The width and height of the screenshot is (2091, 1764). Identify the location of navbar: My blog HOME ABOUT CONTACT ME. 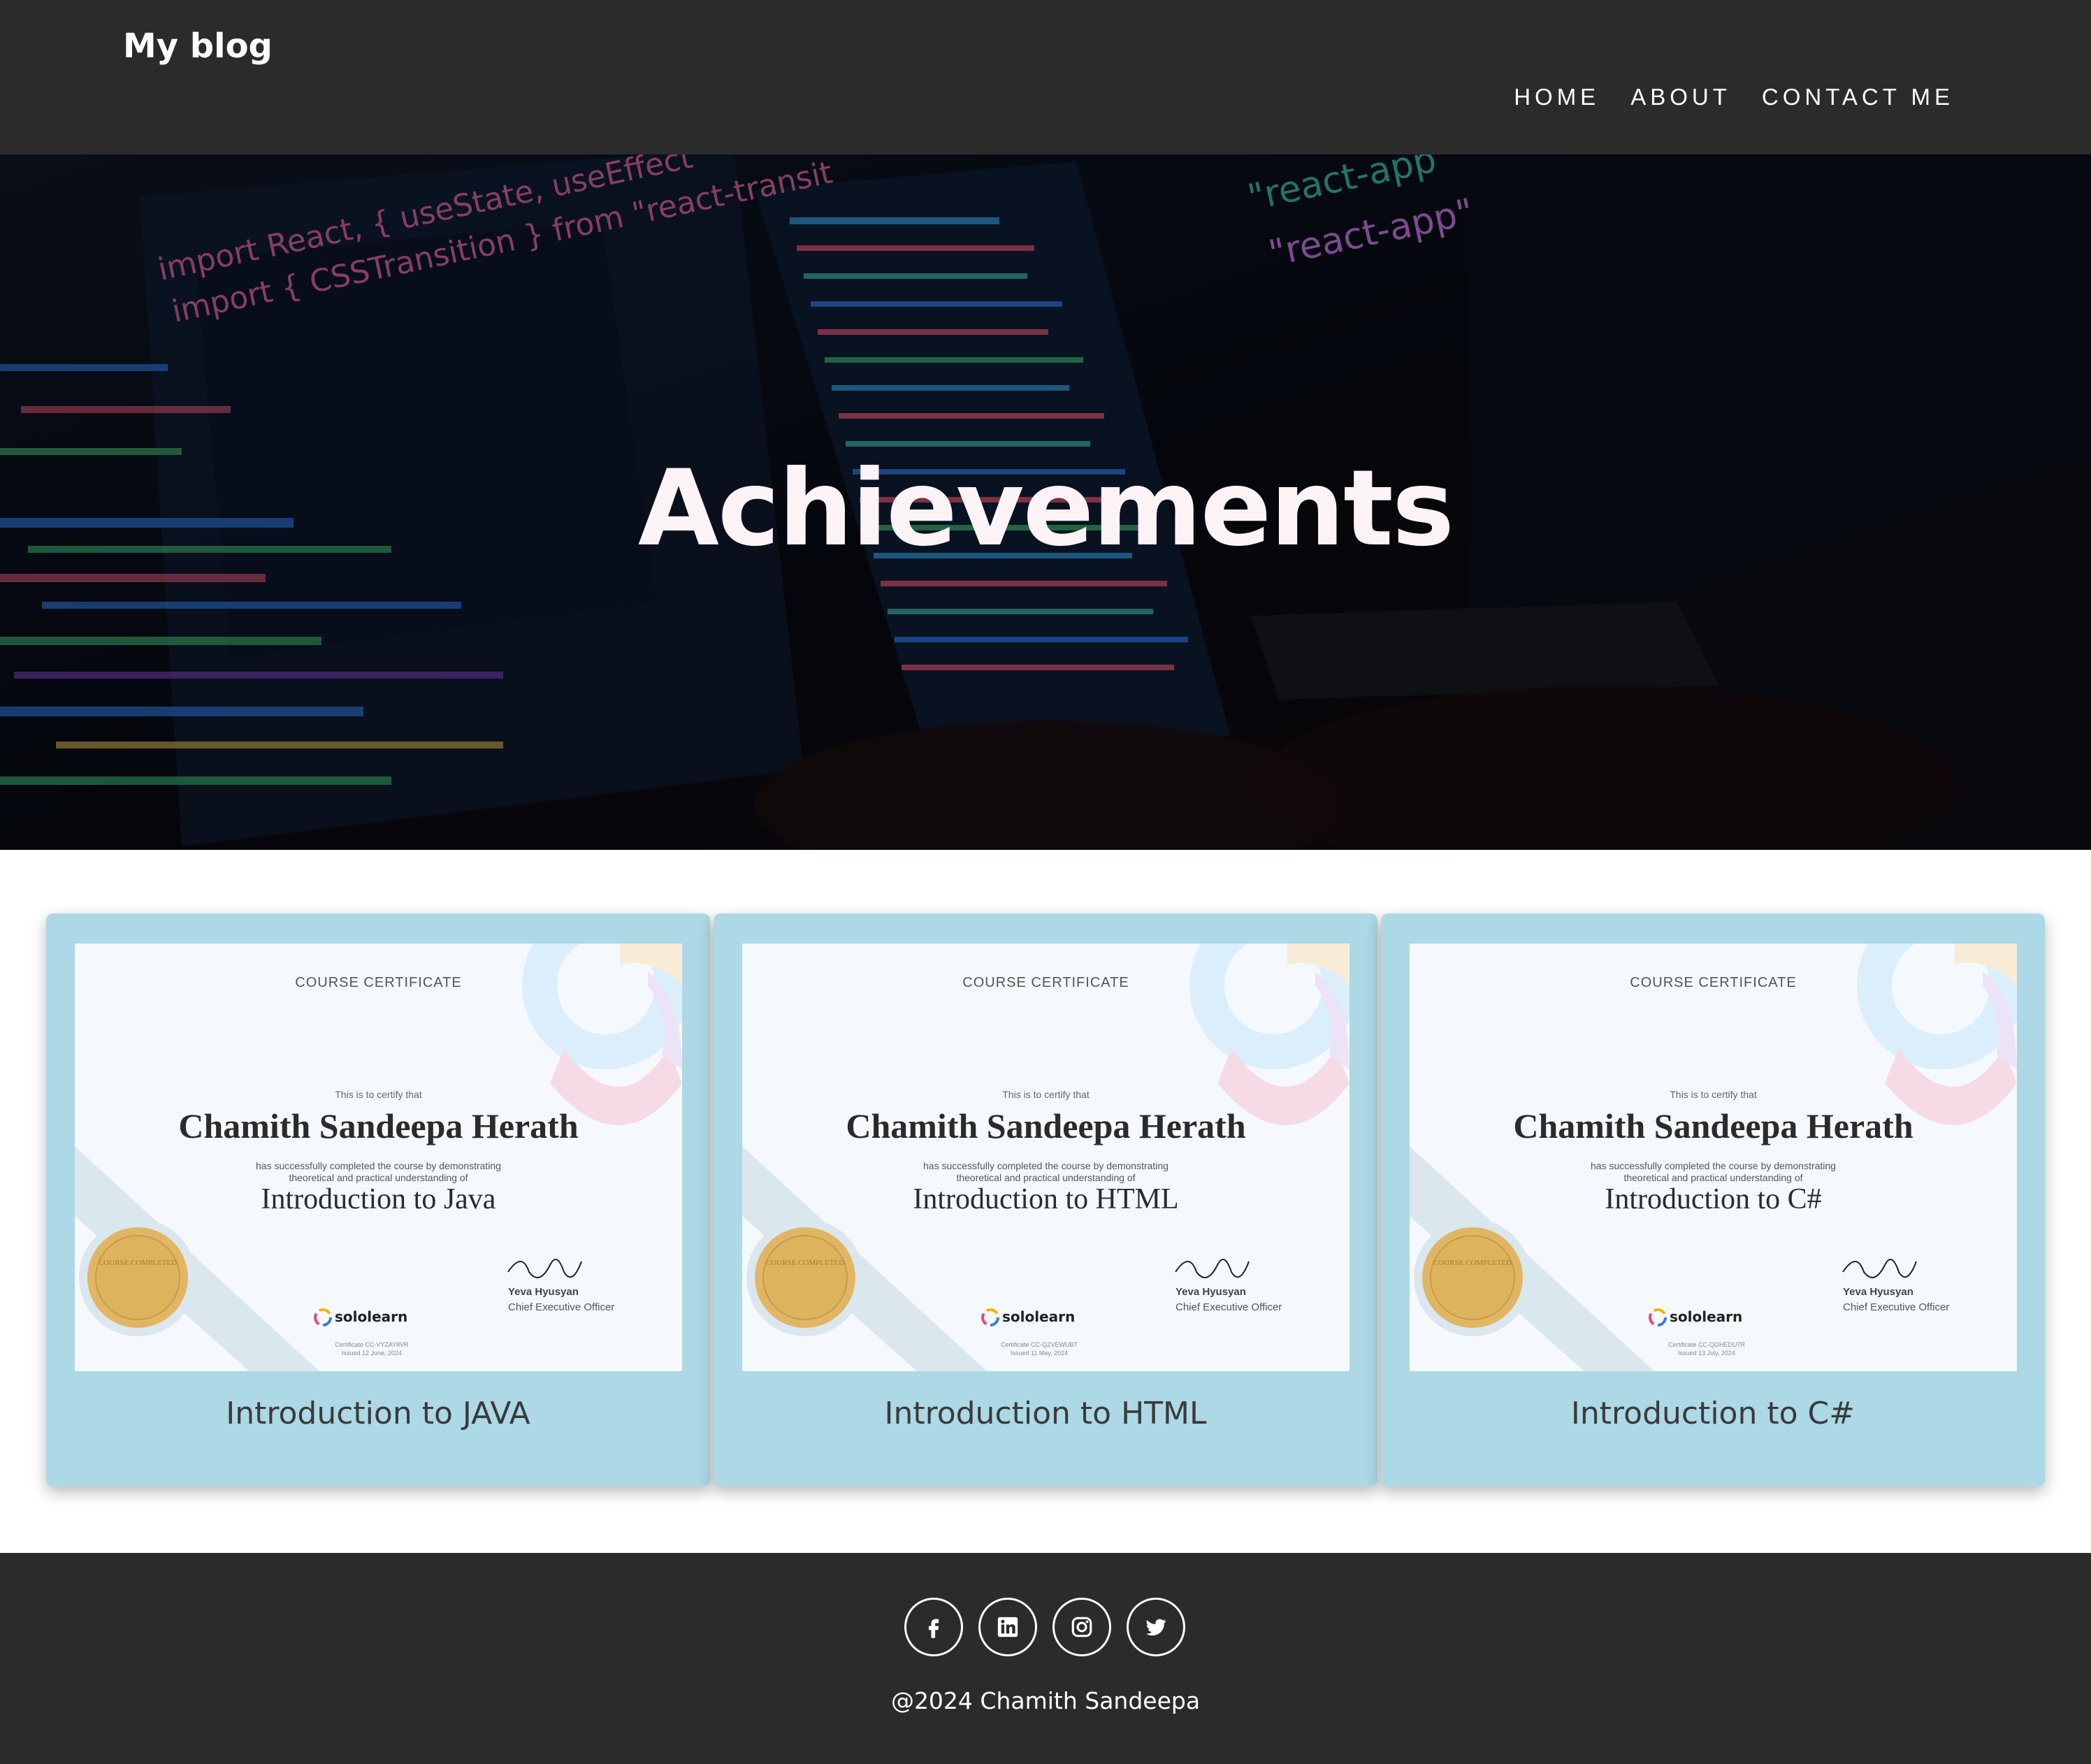
(1045, 77).